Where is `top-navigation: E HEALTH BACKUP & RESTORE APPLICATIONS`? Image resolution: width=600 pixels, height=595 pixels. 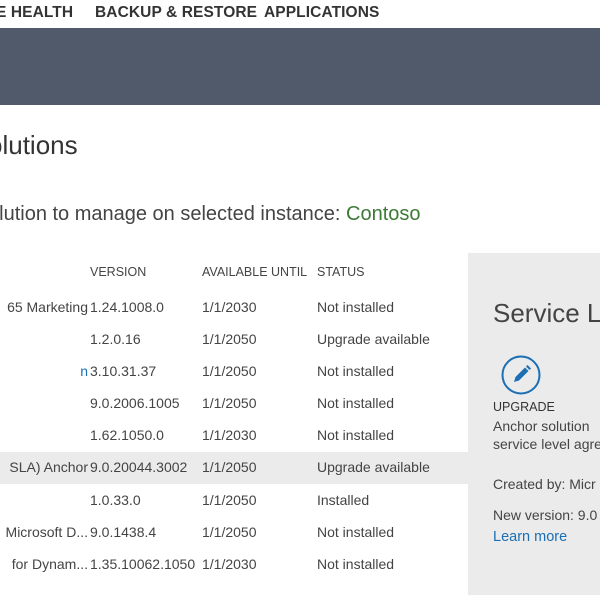
top-navigation: E HEALTH BACKUP & RESTORE APPLICATIONS is located at coordinates (300, 14).